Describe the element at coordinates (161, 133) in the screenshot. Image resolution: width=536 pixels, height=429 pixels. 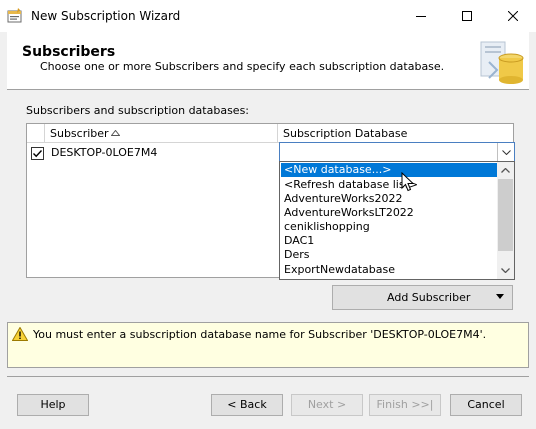
I see `column-header-subscriber: Subscriber` at that location.